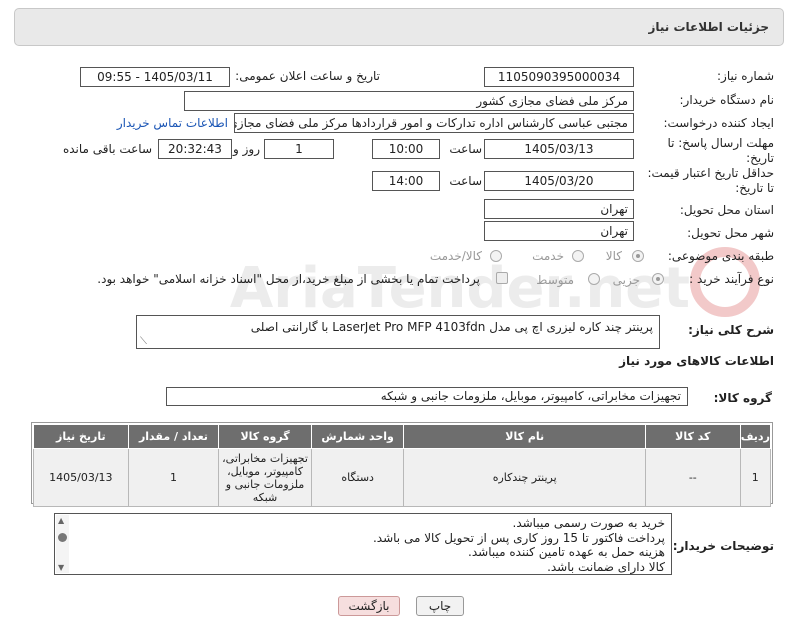 The image size is (788, 632). I want to click on resize-handle-icon: ⟋, so click(143, 341).